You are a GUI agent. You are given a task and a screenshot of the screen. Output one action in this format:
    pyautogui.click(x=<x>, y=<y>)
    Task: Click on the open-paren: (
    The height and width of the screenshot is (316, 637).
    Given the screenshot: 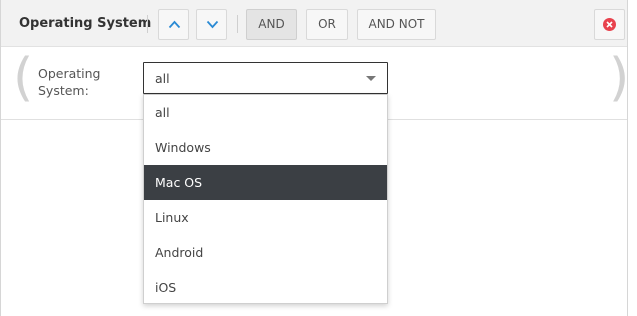 What is the action you would take?
    pyautogui.click(x=23, y=78)
    